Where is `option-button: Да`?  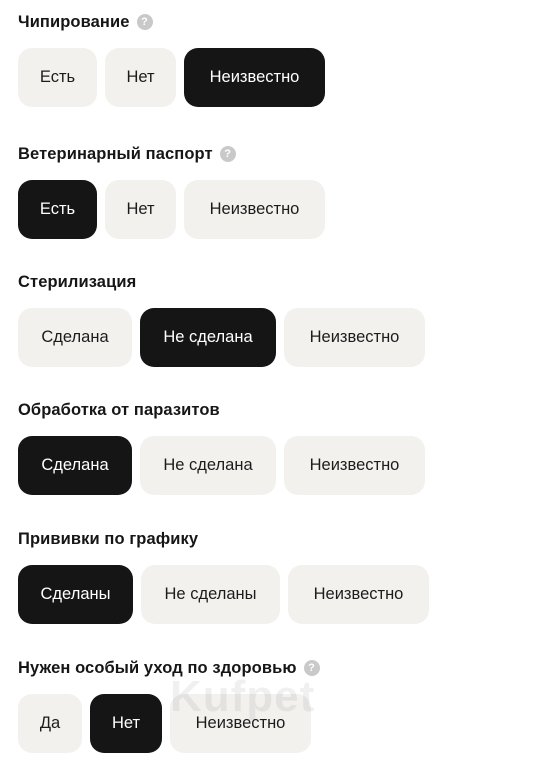
option-button: Да is located at coordinates (50, 723).